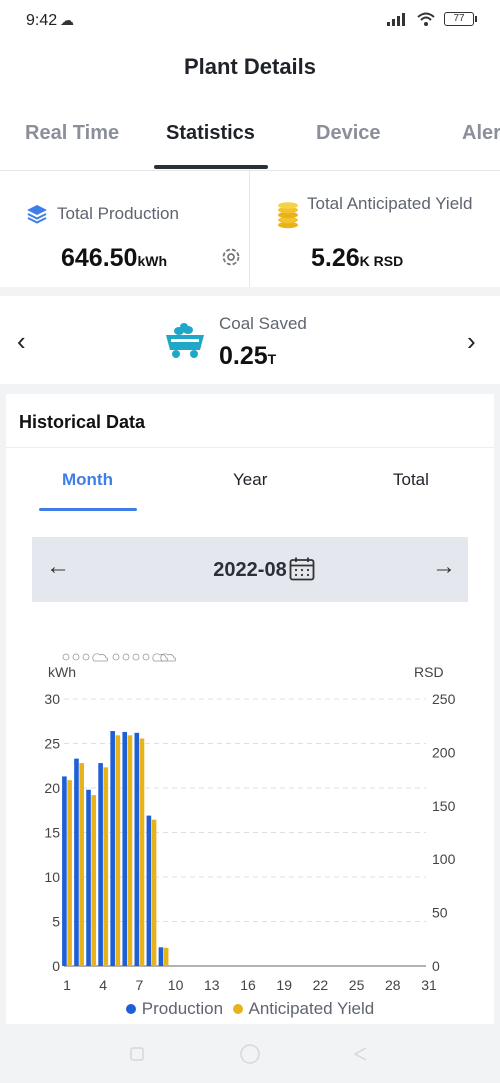  I want to click on date-picker-bar: ← 2022-08 →, so click(250, 569).